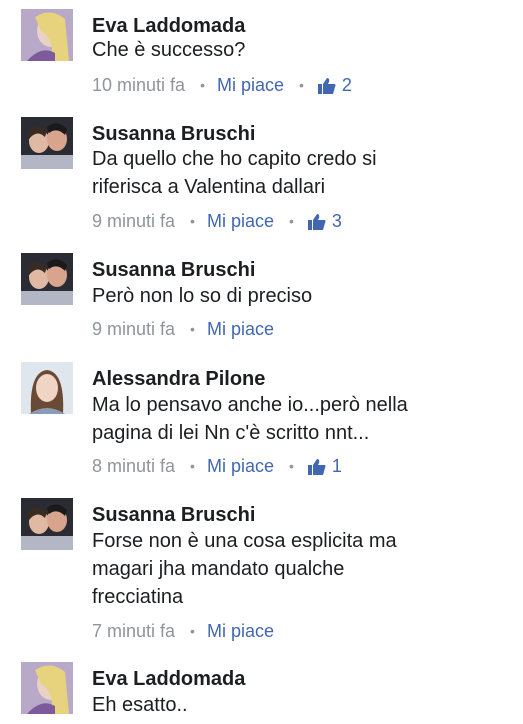 This screenshot has height=724, width=523. What do you see at coordinates (337, 466) in the screenshot?
I see `like-count: 1` at bounding box center [337, 466].